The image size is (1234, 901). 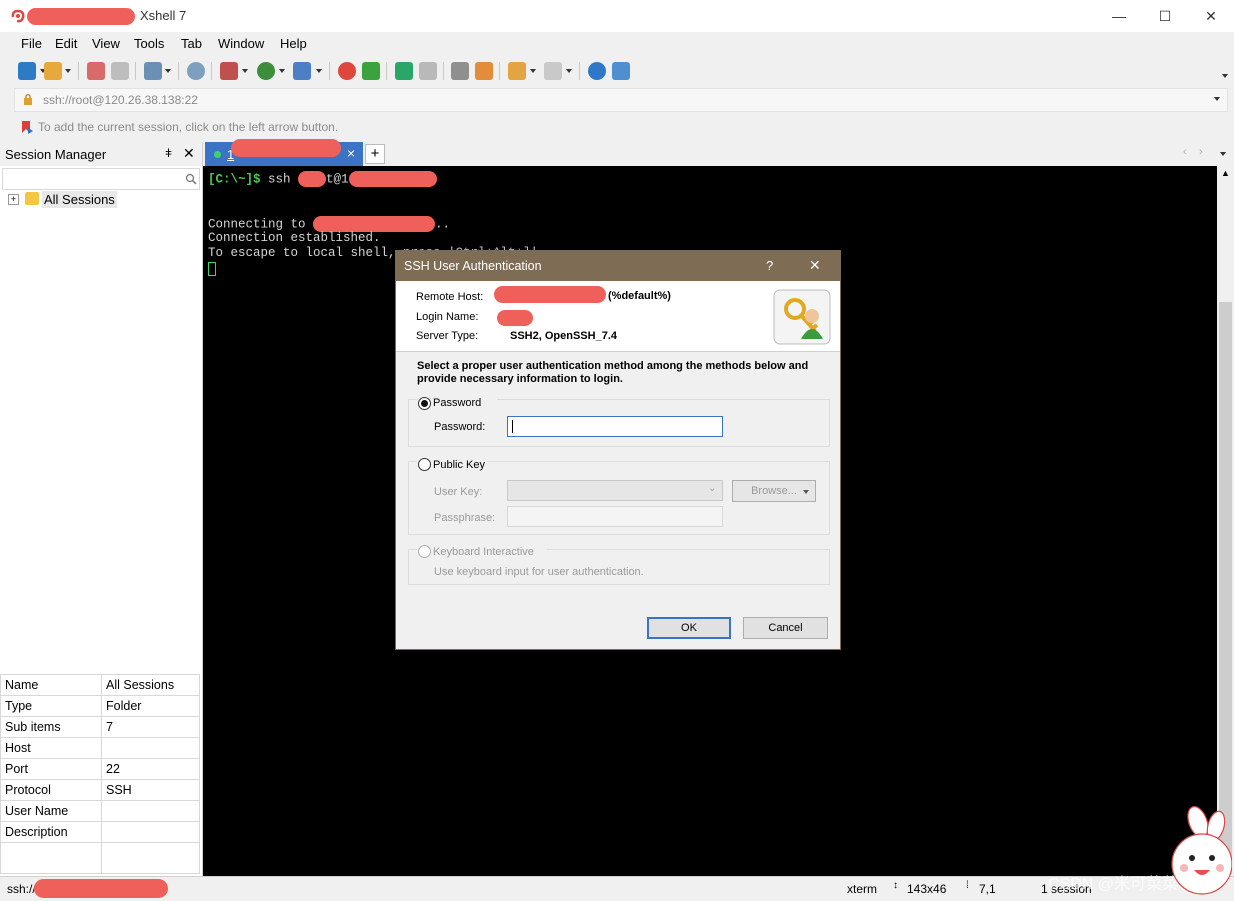 What do you see at coordinates (862, 889) in the screenshot?
I see `status-terminal-type: xterm` at bounding box center [862, 889].